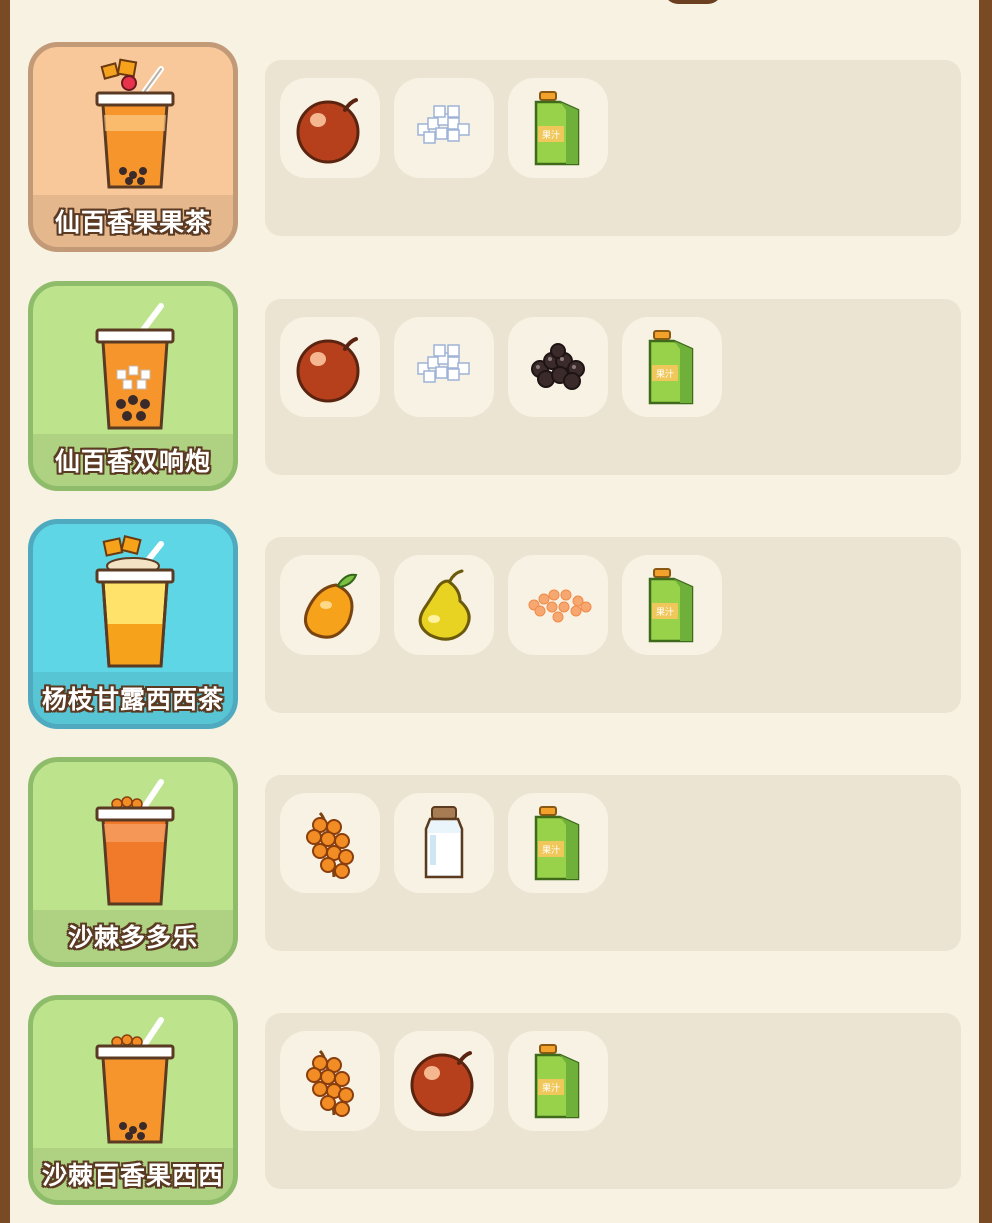 This screenshot has height=1223, width=992. I want to click on top-tab-handle, so click(693, 2).